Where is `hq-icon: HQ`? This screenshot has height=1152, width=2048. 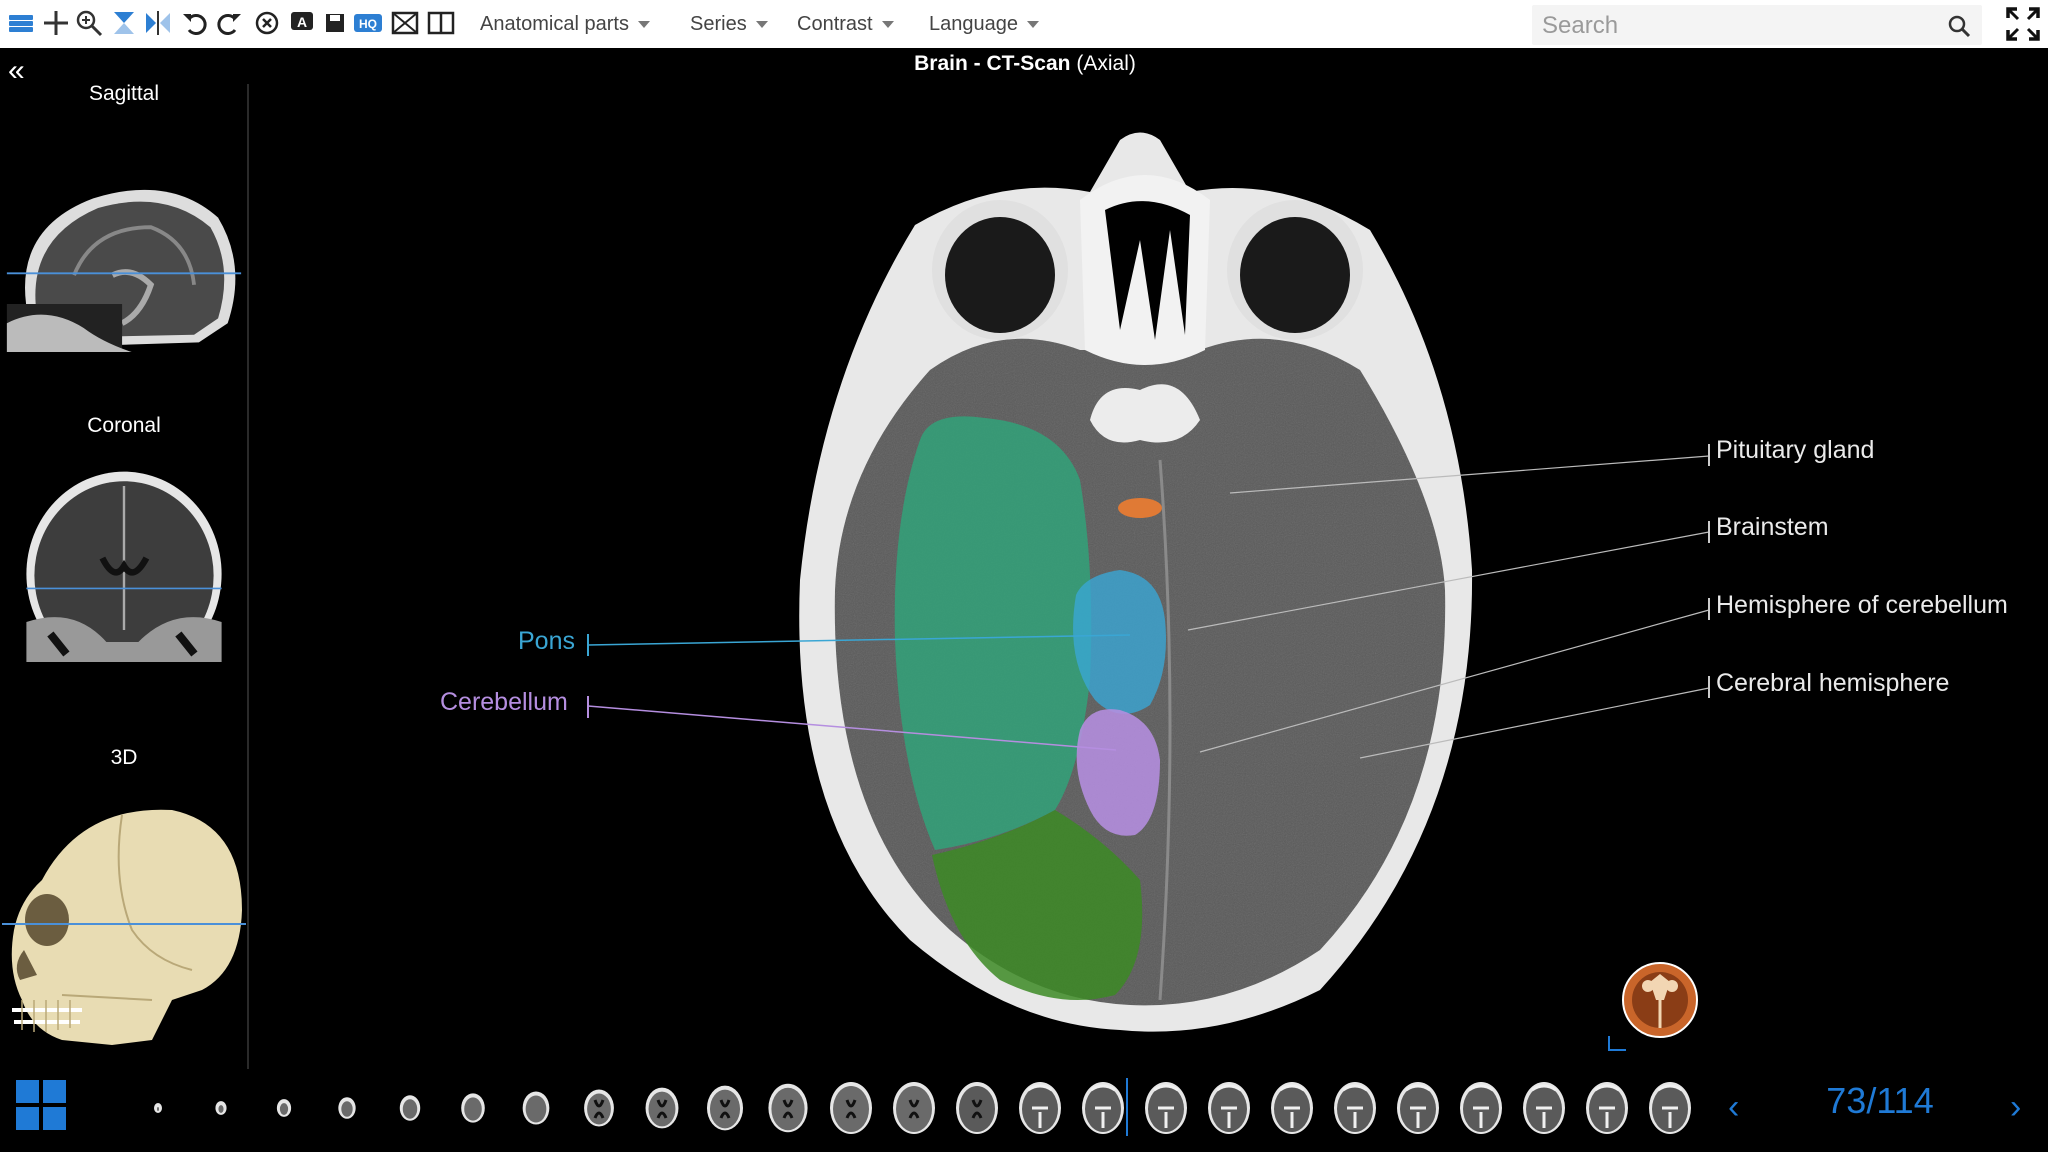
hq-icon: HQ is located at coordinates (368, 23).